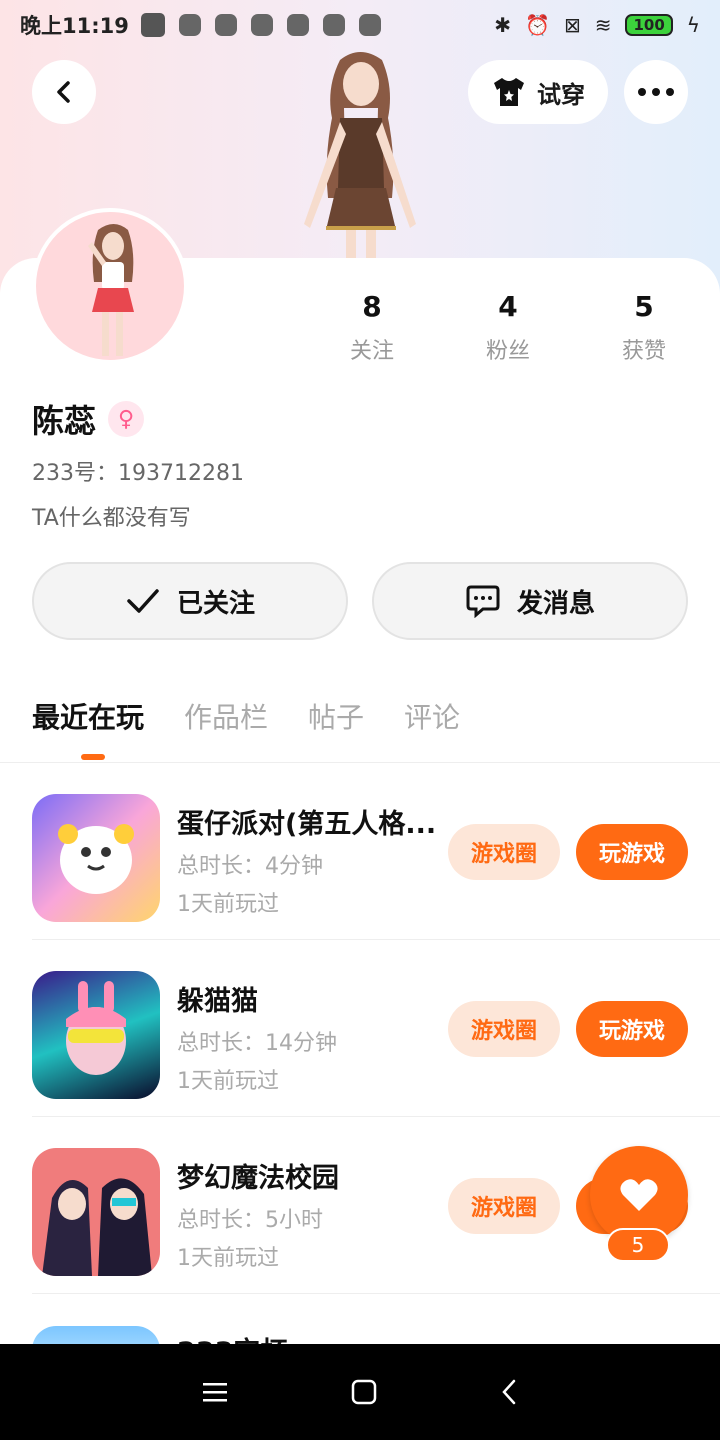  What do you see at coordinates (336, 716) in the screenshot?
I see `tab-posts: 帖子` at bounding box center [336, 716].